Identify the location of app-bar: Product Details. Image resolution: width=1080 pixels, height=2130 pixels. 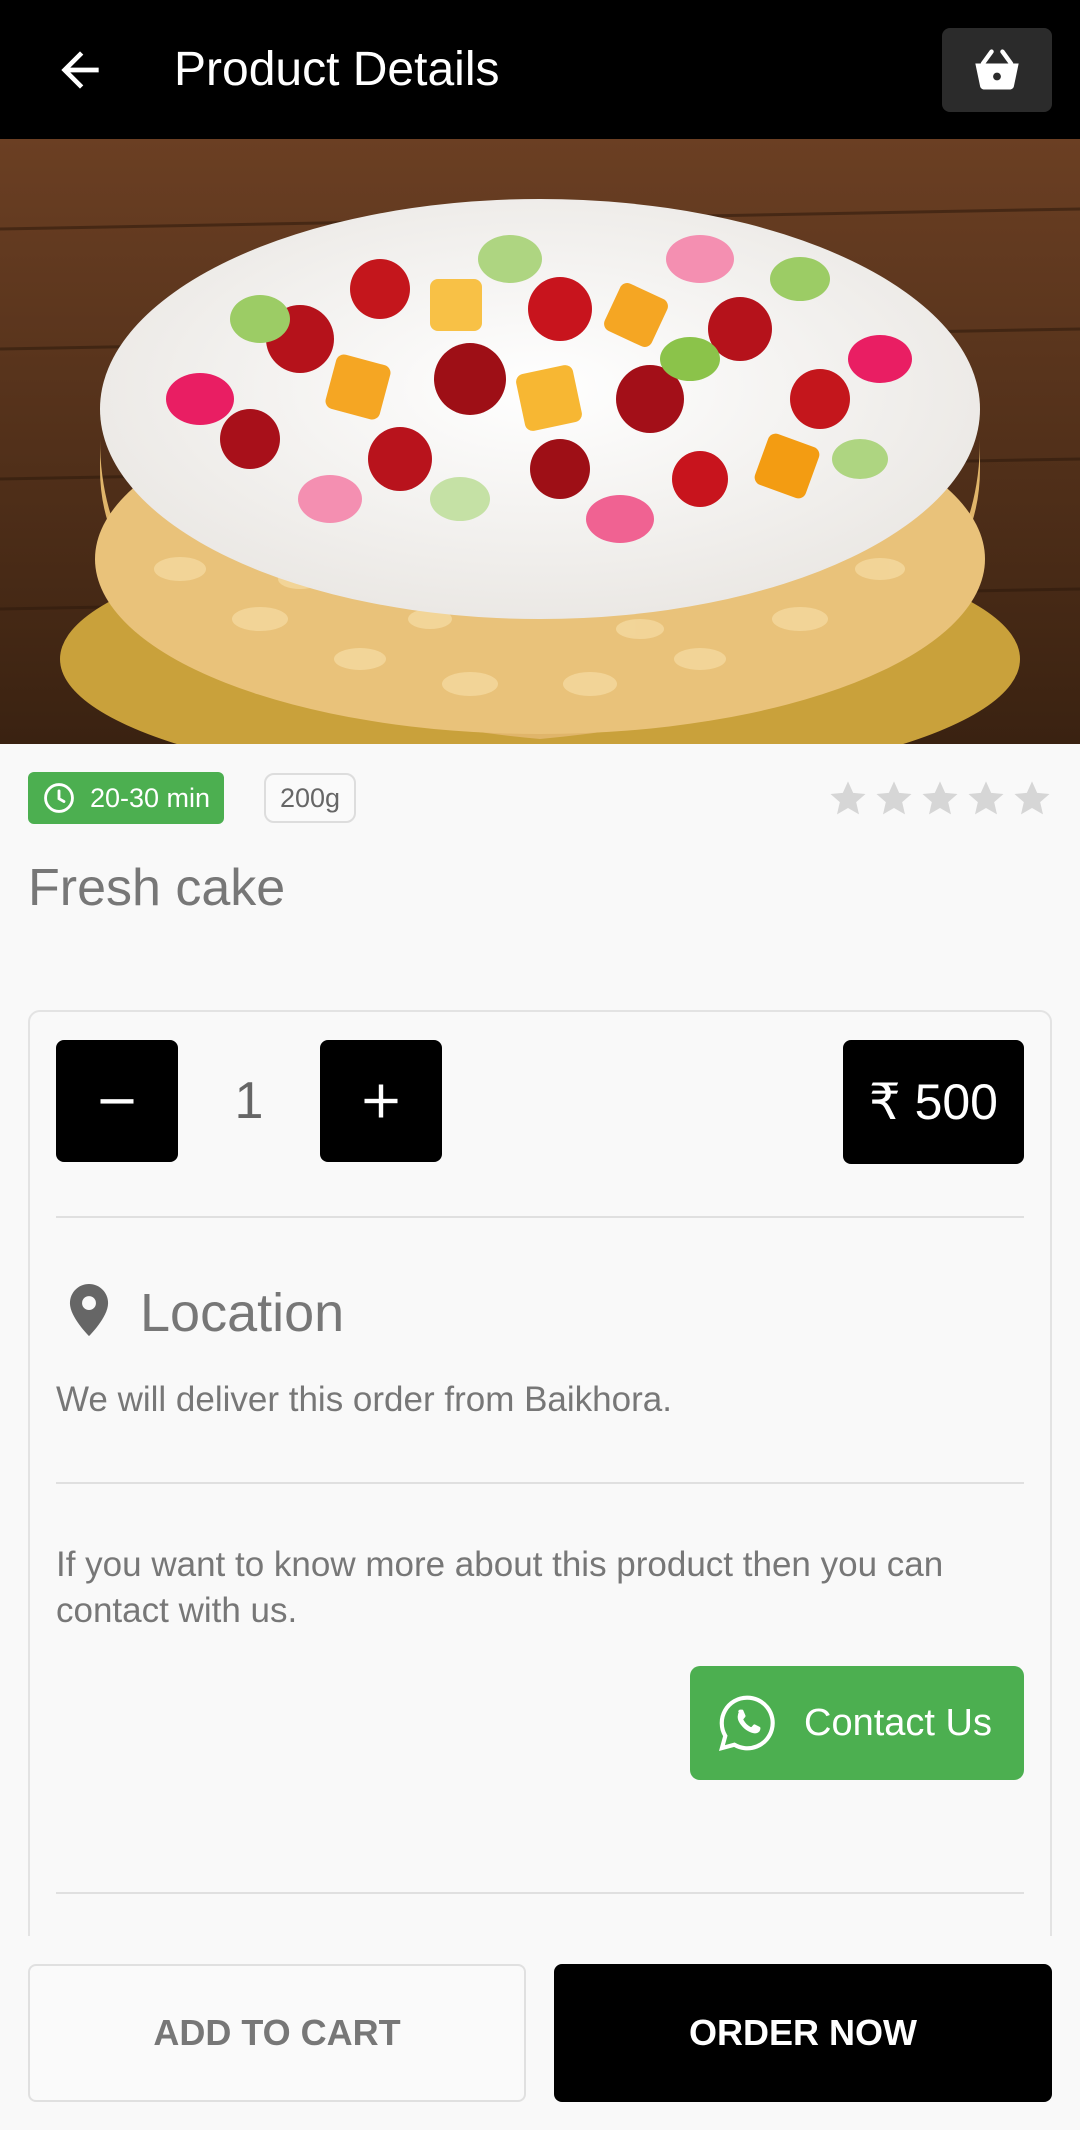
(540, 69).